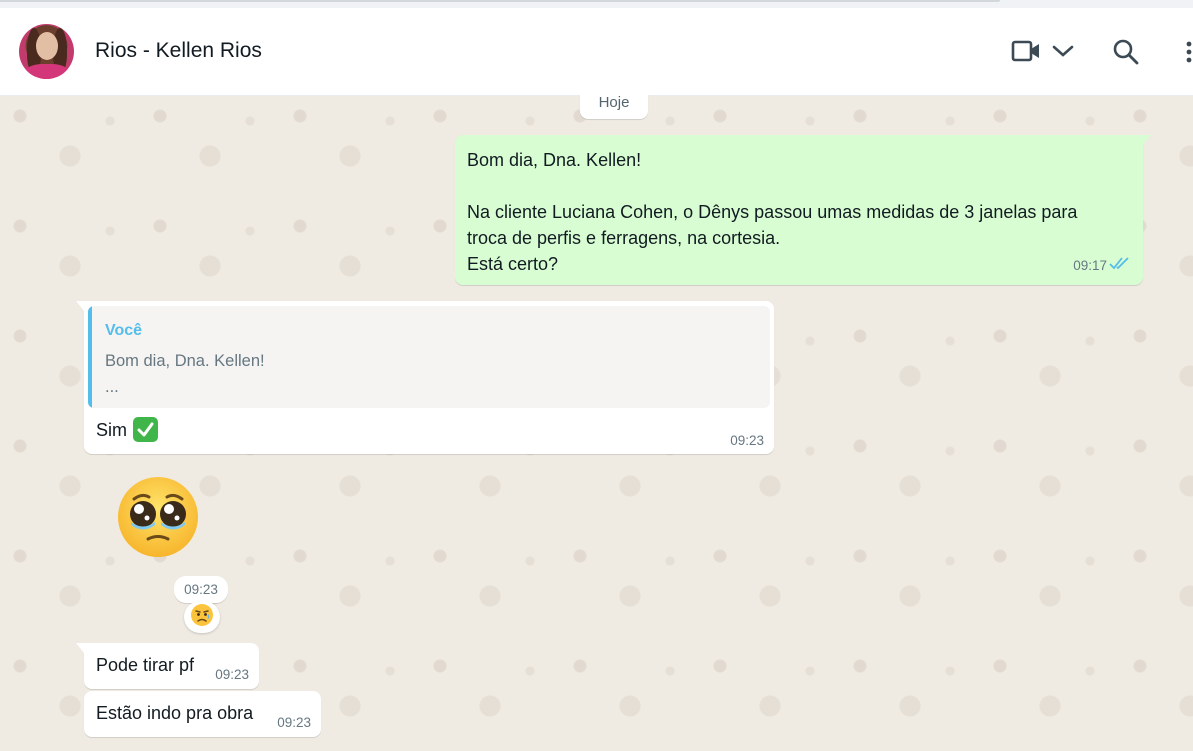 Image resolution: width=1193 pixels, height=751 pixels. Describe the element at coordinates (596, 52) in the screenshot. I see `chat-header: Rios - Kellen Rios` at that location.